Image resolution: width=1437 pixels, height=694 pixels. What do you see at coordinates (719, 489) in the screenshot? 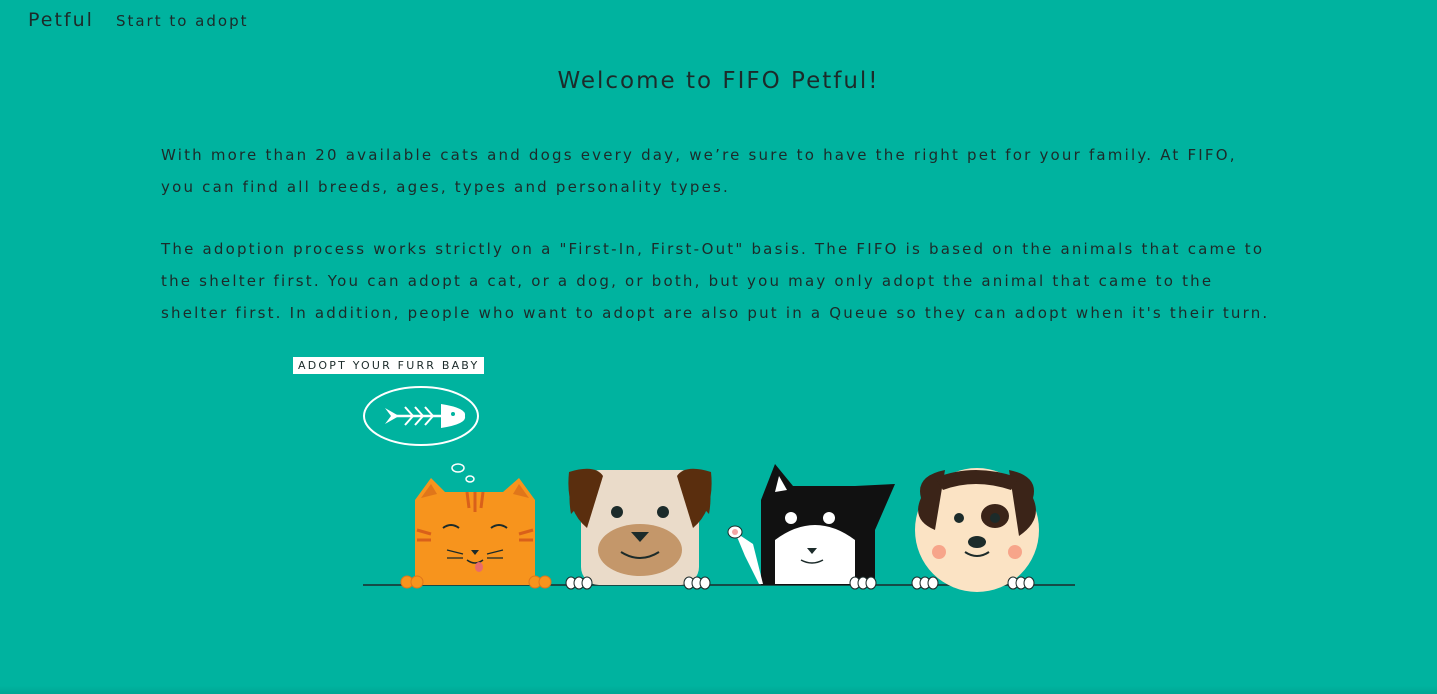
I see `pets-illustration` at bounding box center [719, 489].